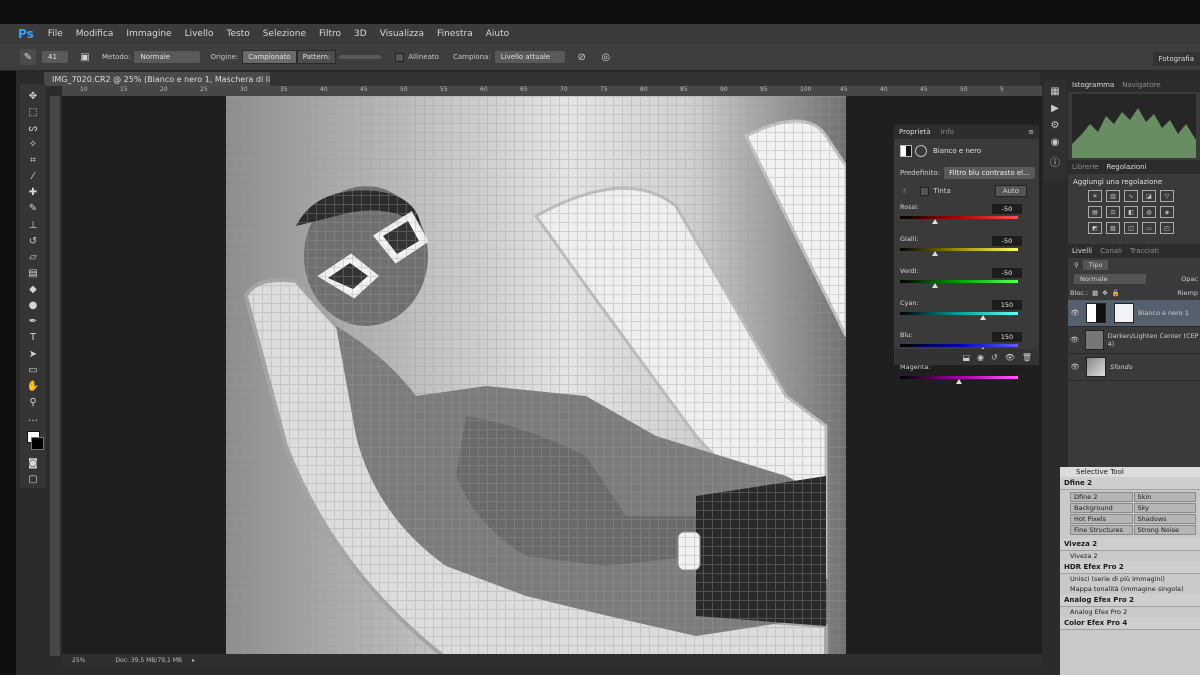 This screenshot has width=1200, height=675. I want to click on quick-selection-tool-icon: ✧, so click(33, 144).